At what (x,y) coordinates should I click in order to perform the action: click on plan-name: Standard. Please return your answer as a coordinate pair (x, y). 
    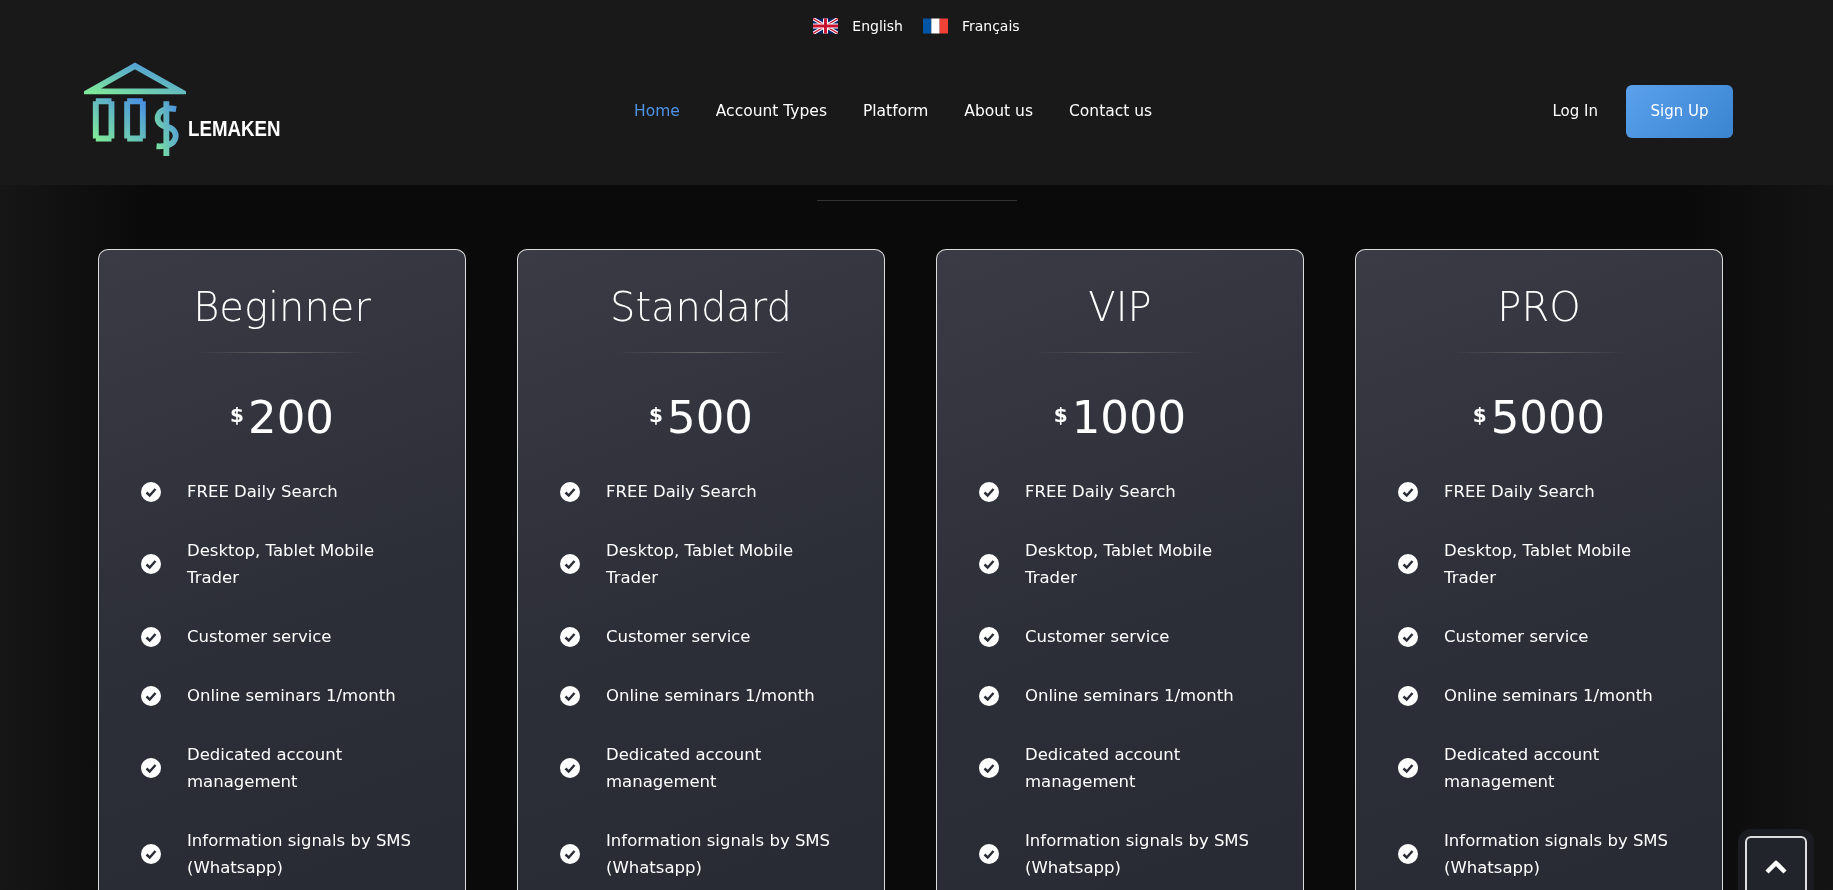
    Looking at the image, I should click on (701, 307).